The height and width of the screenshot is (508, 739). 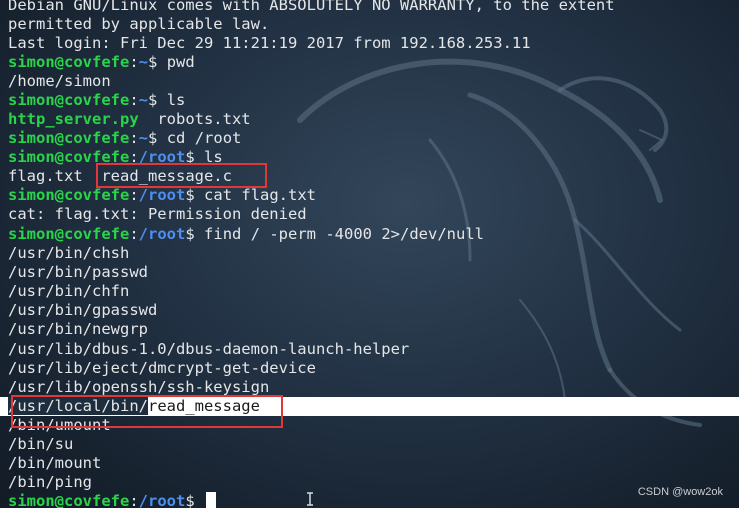 What do you see at coordinates (211, 500) in the screenshot?
I see `terminal-cursor` at bounding box center [211, 500].